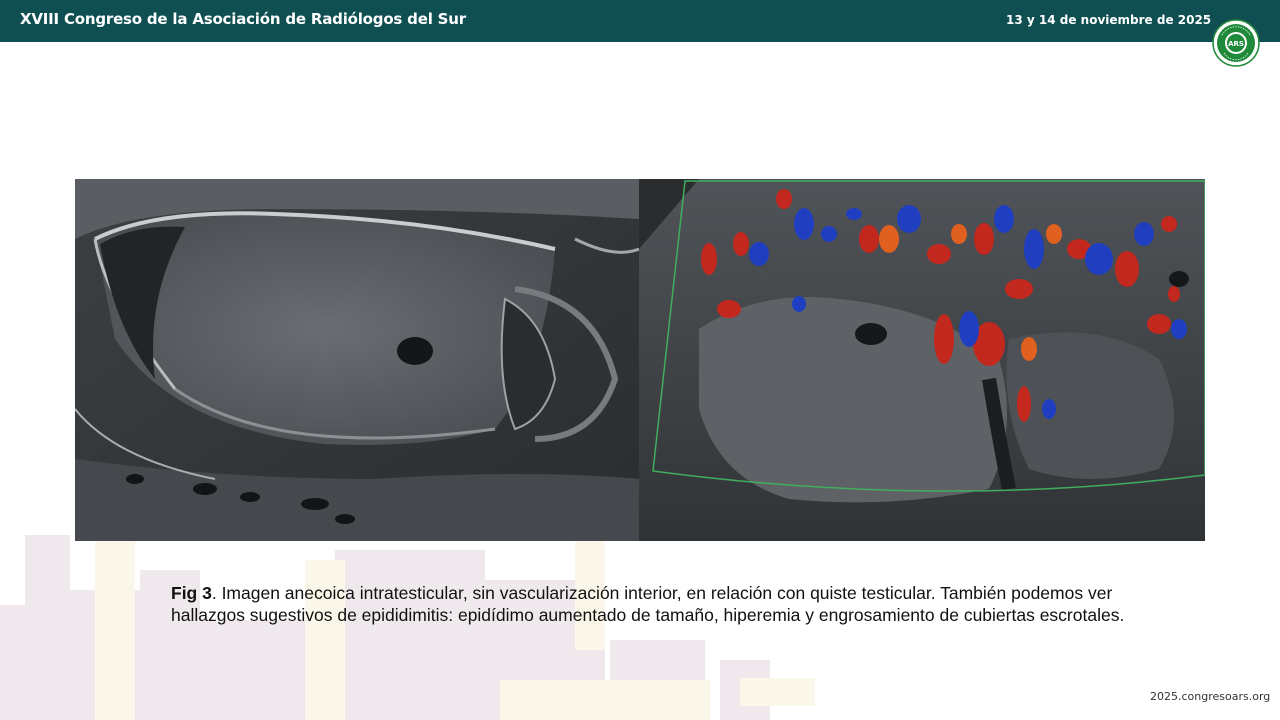 The width and height of the screenshot is (1280, 720). I want to click on ars-logo: ARS, so click(1236, 43).